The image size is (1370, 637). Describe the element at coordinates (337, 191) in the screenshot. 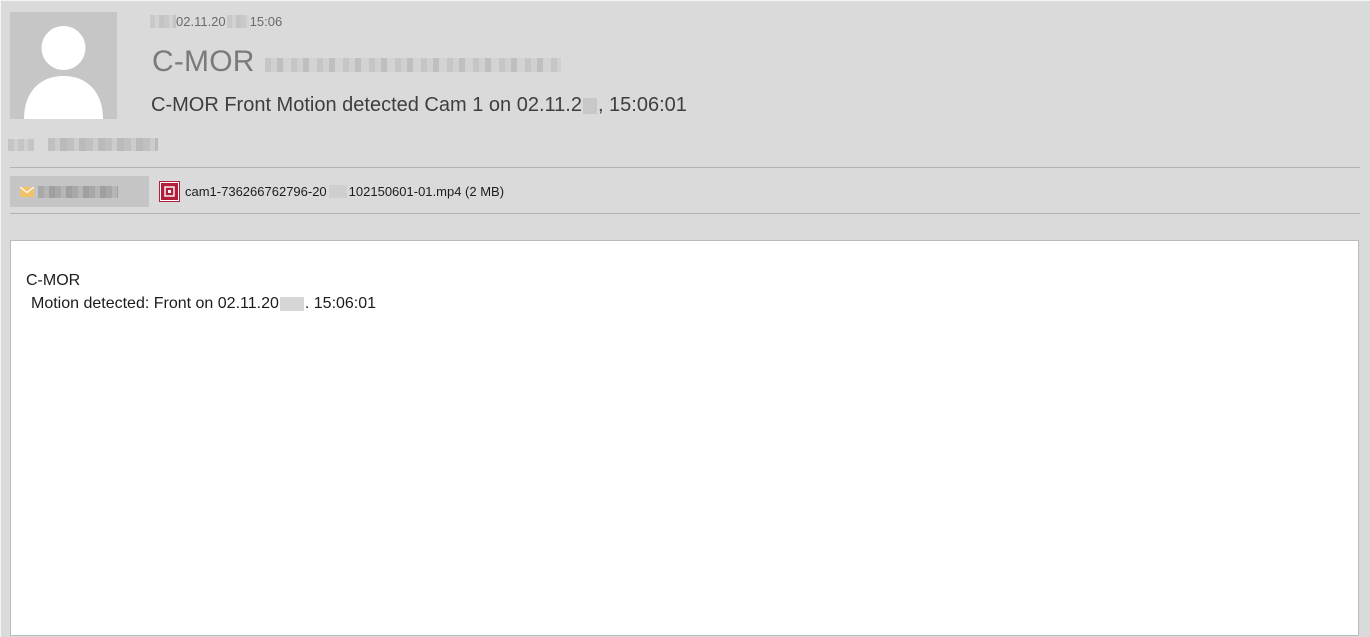

I see `redacted-attachment-date` at that location.